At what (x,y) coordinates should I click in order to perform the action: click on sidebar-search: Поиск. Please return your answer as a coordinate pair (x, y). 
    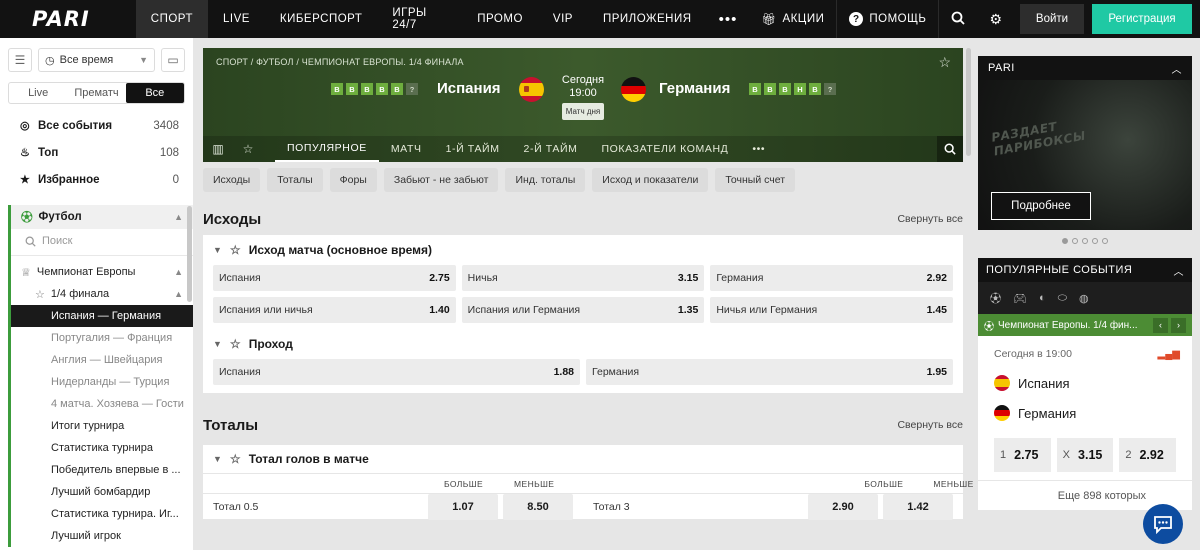
    Looking at the image, I should click on (102, 241).